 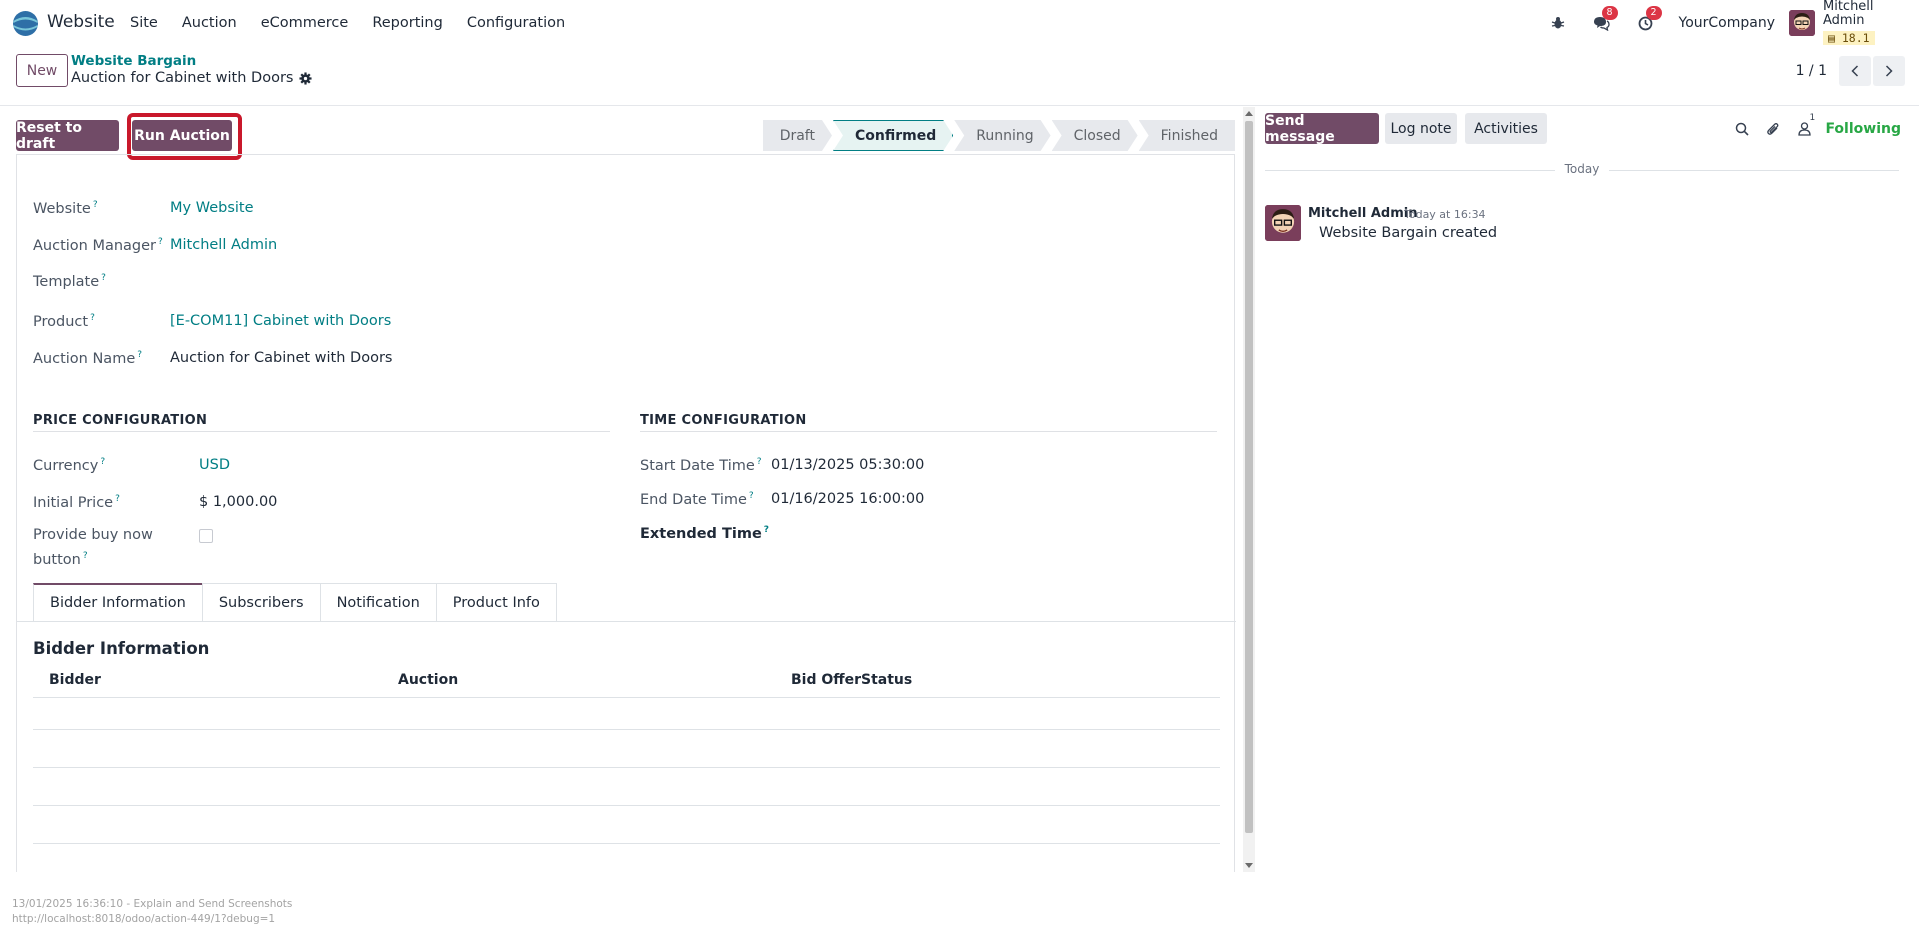 What do you see at coordinates (1773, 129) in the screenshot?
I see `paperclip-icon` at bounding box center [1773, 129].